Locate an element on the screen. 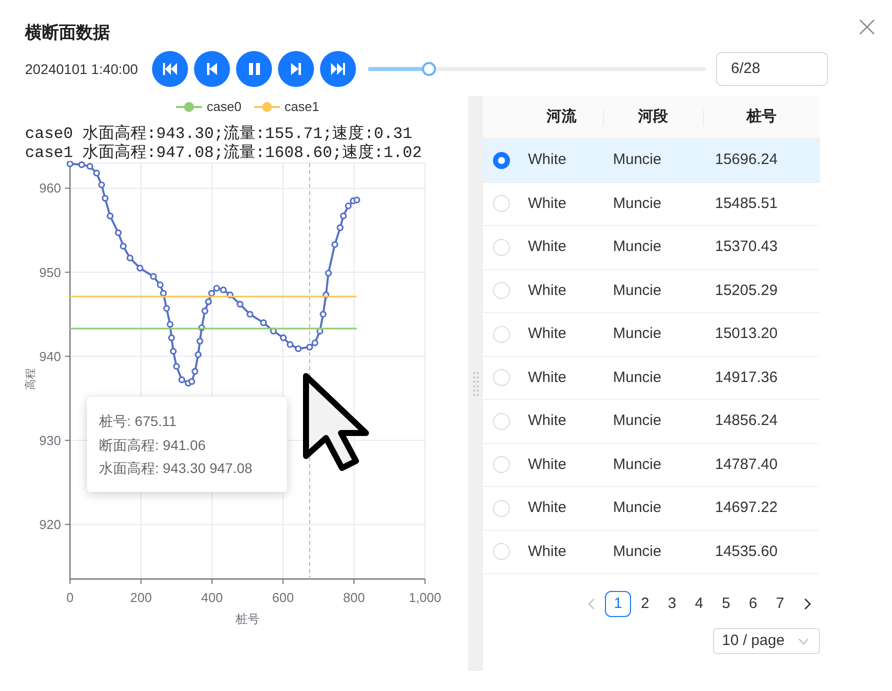 The image size is (892, 691). axis-title: 桩号 is located at coordinates (248, 619).